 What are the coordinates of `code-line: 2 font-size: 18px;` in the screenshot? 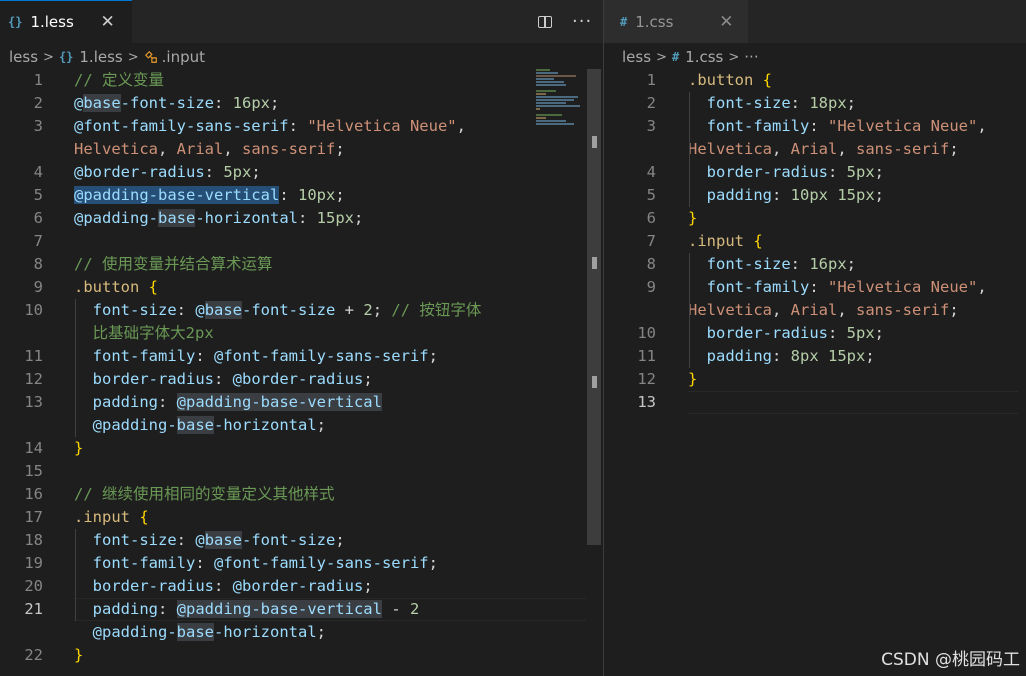 It's located at (815, 103).